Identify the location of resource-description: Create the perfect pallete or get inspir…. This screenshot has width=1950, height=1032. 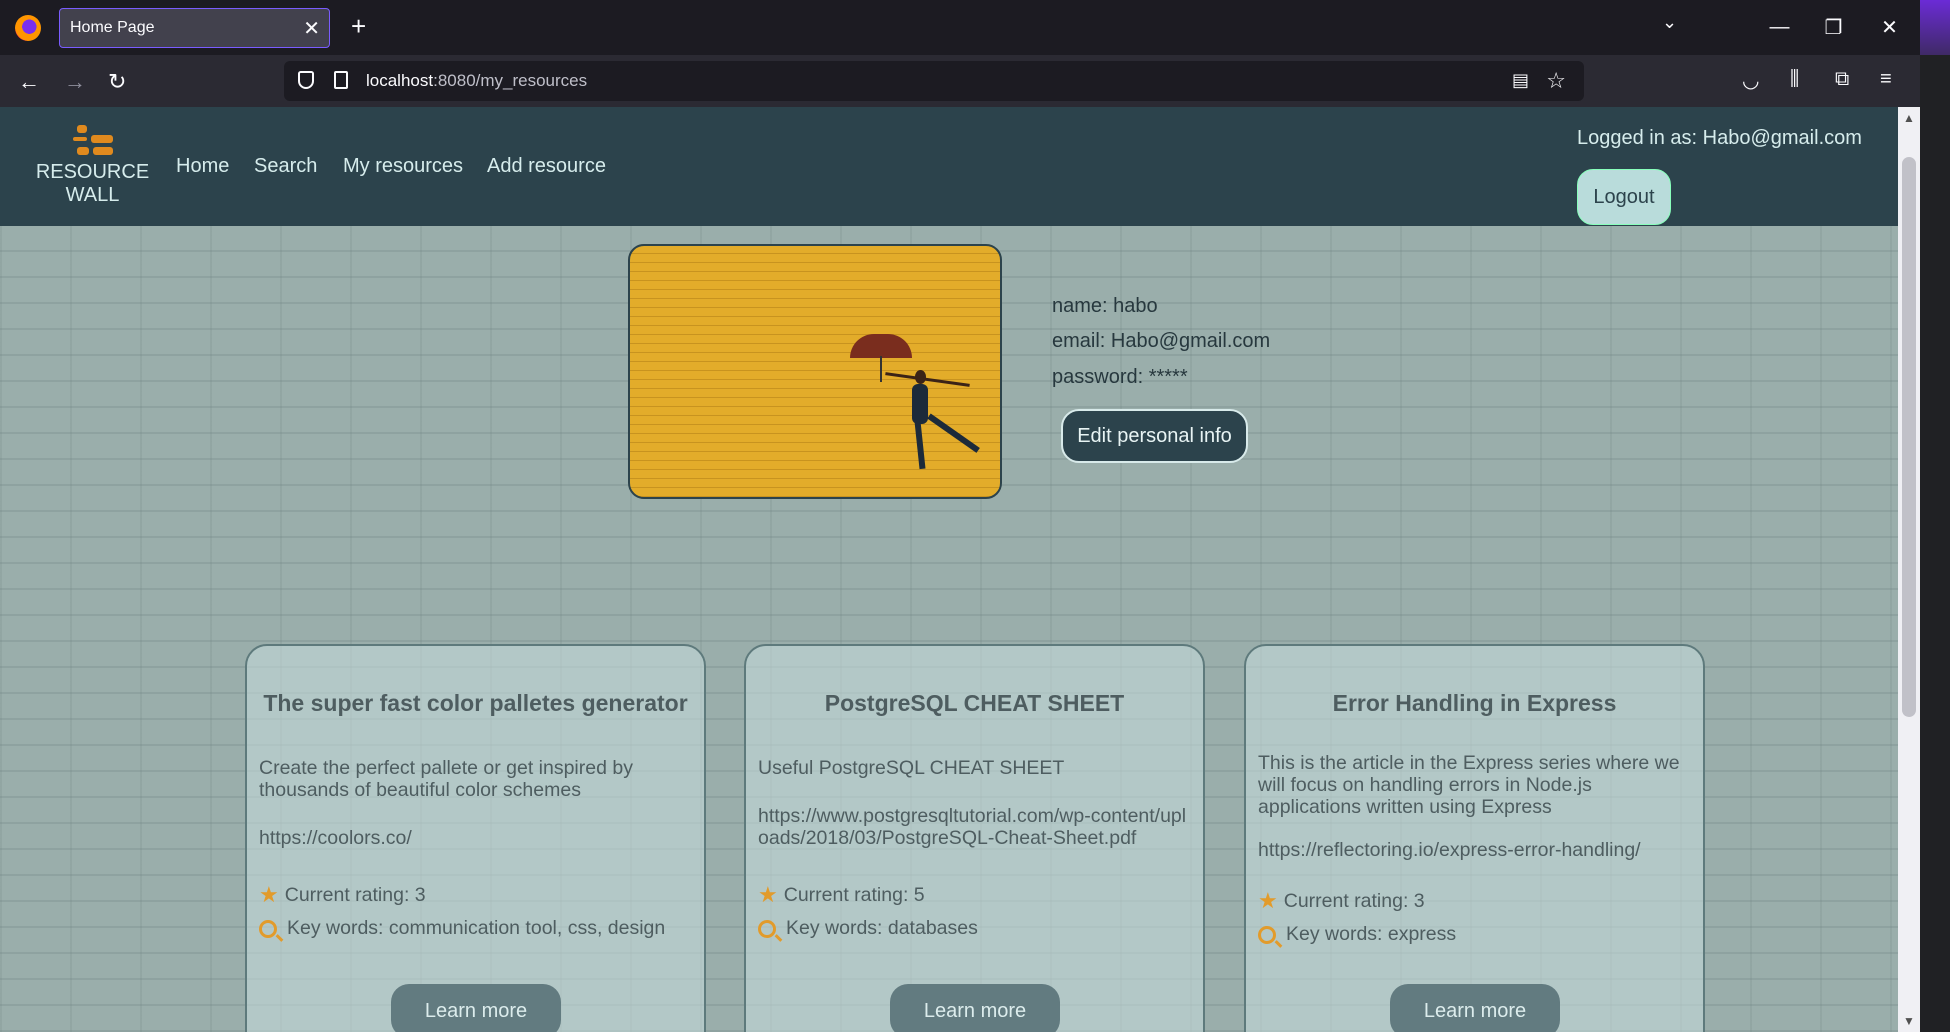
(446, 779).